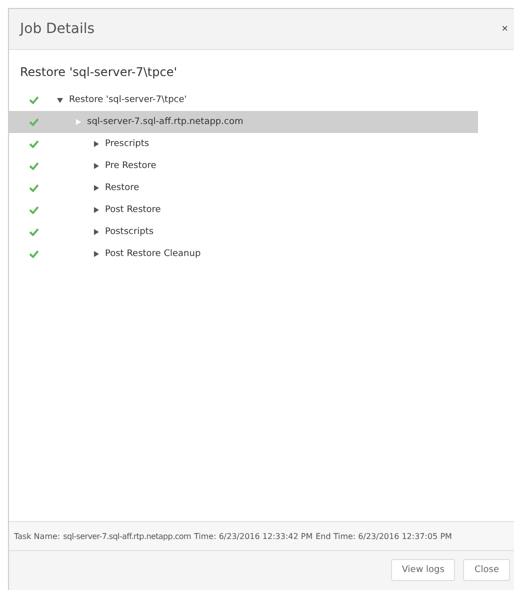 The width and height of the screenshot is (514, 590). I want to click on tree-label: Postscripts, so click(129, 232).